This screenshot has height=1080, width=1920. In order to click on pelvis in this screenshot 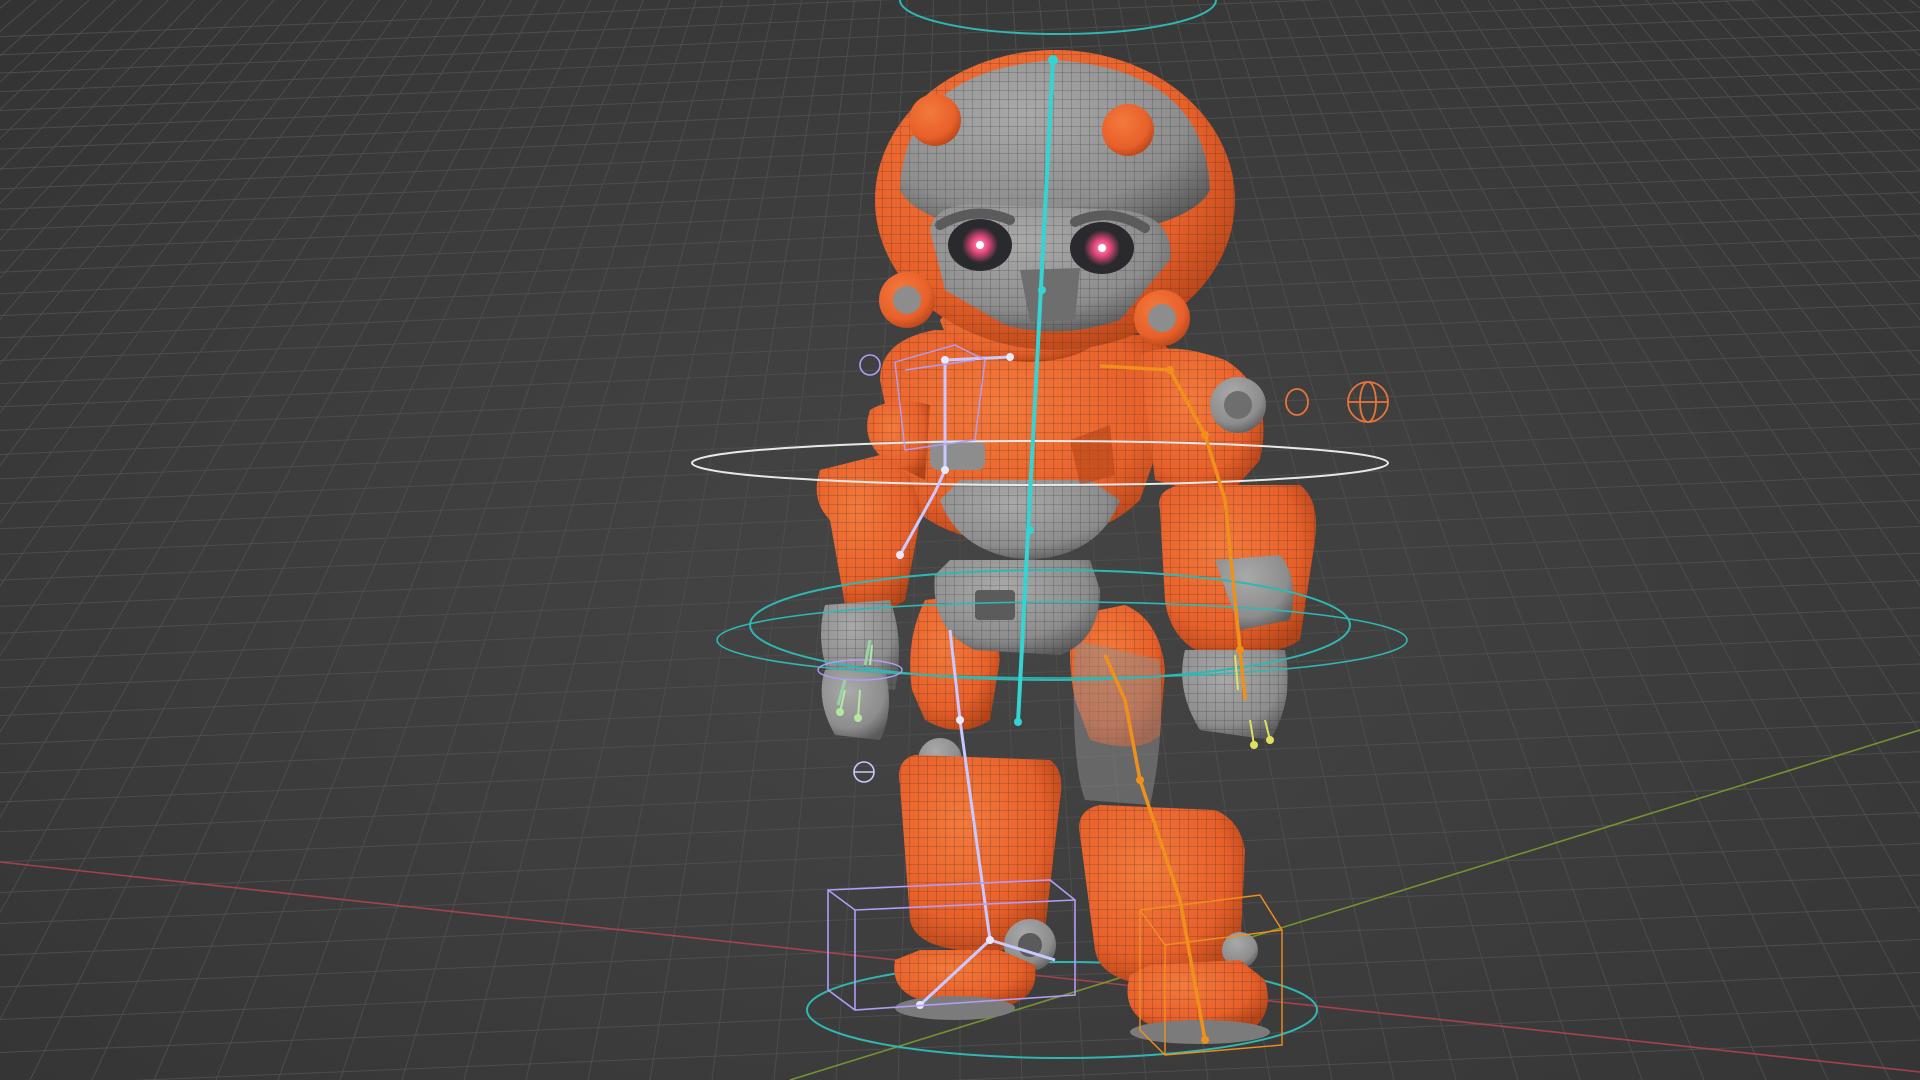, I will do `click(1017, 607)`.